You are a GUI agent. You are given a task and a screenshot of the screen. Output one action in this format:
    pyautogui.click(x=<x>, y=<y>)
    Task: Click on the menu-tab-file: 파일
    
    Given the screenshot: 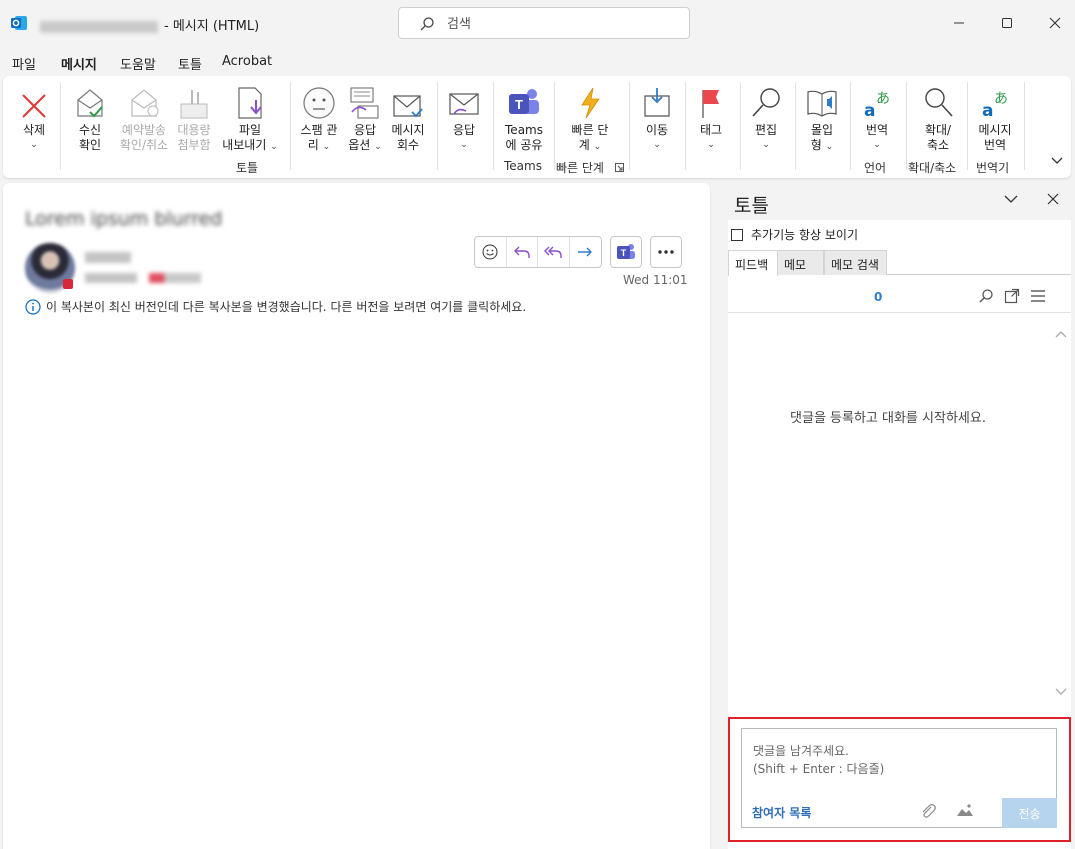 What is the action you would take?
    pyautogui.click(x=24, y=63)
    